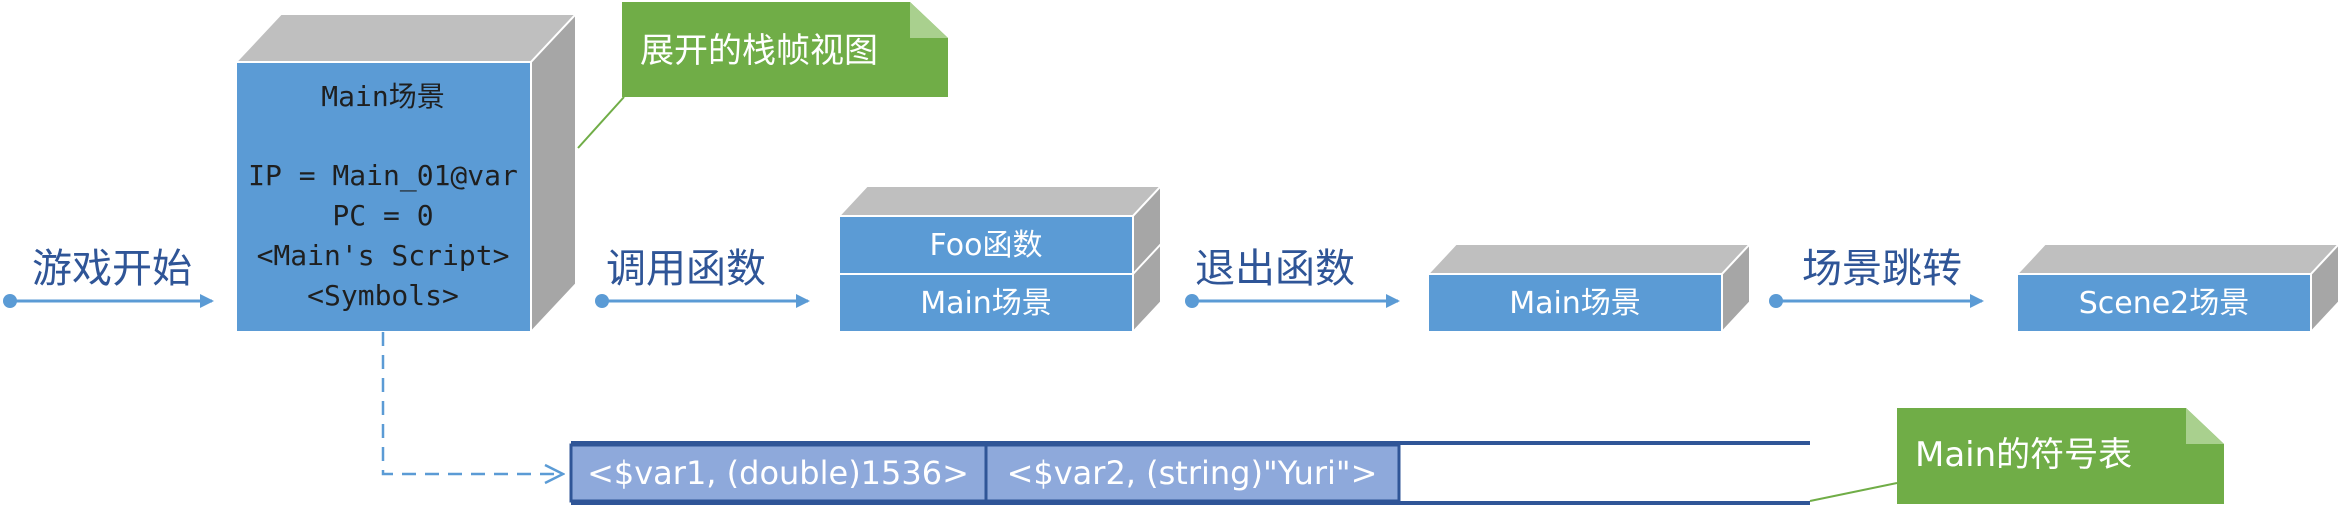  I want to click on main-frame-pc: PC = 0, so click(382, 215).